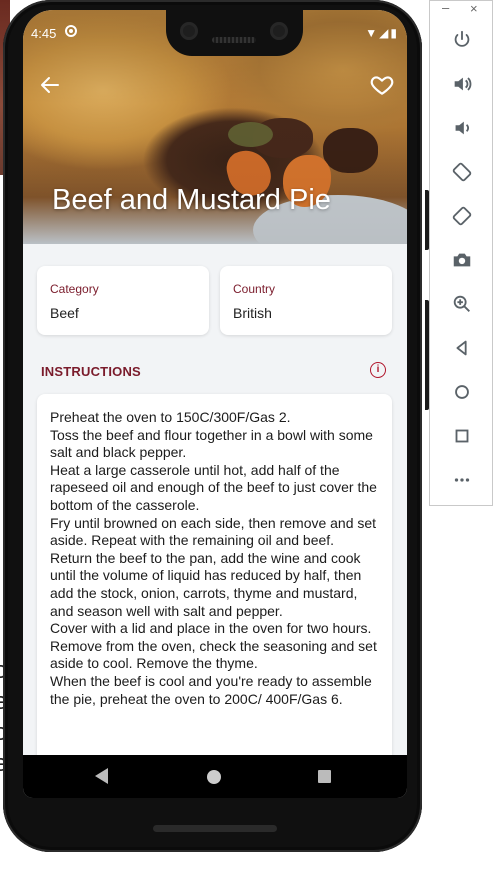 The height and width of the screenshot is (871, 496). What do you see at coordinates (44, 33) in the screenshot?
I see `status-time: 4:45` at bounding box center [44, 33].